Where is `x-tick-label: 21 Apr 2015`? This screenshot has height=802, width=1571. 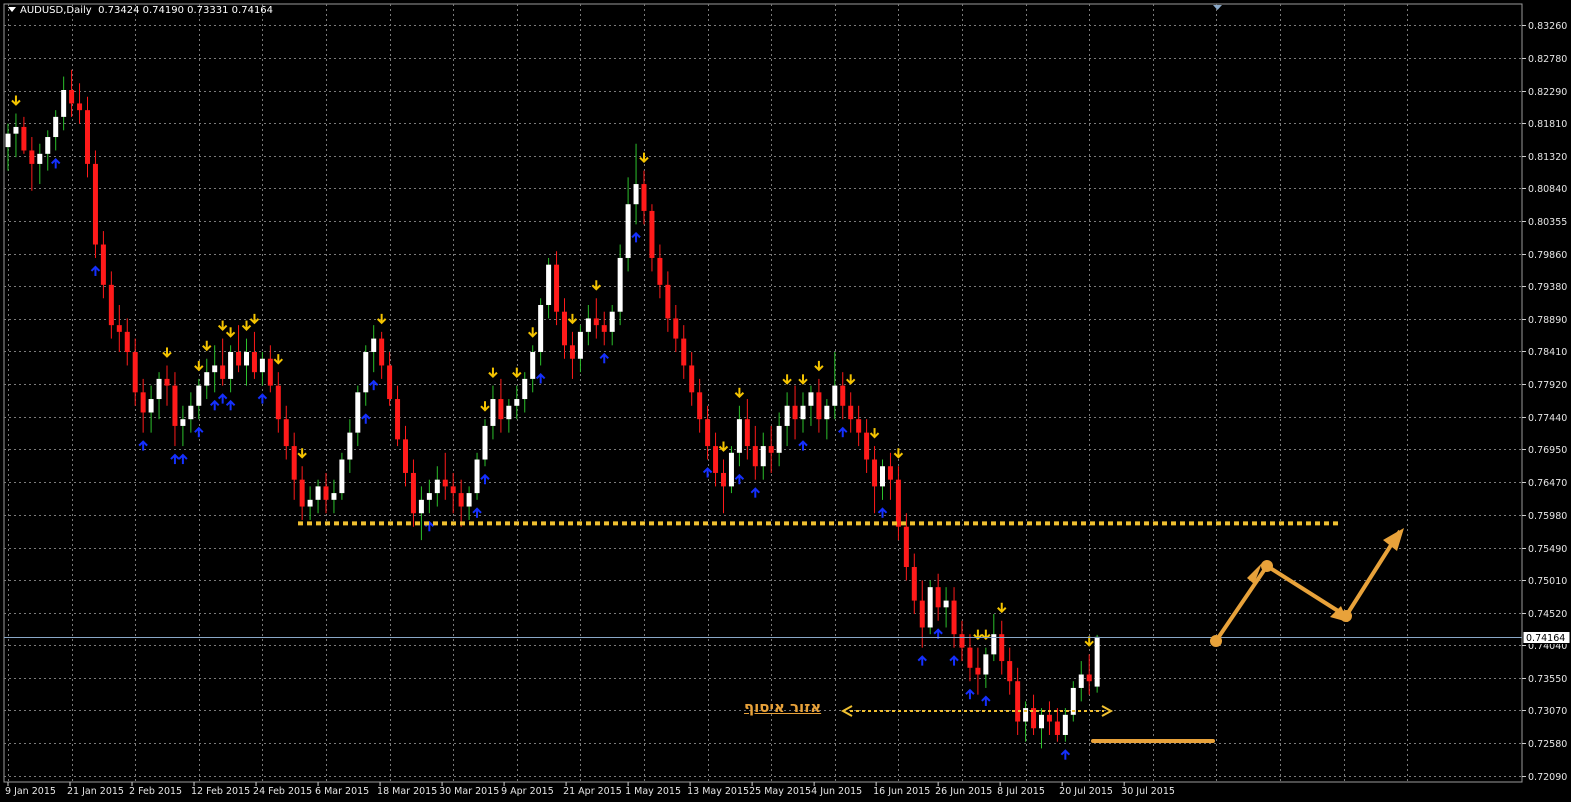 x-tick-label: 21 Apr 2015 is located at coordinates (592, 791).